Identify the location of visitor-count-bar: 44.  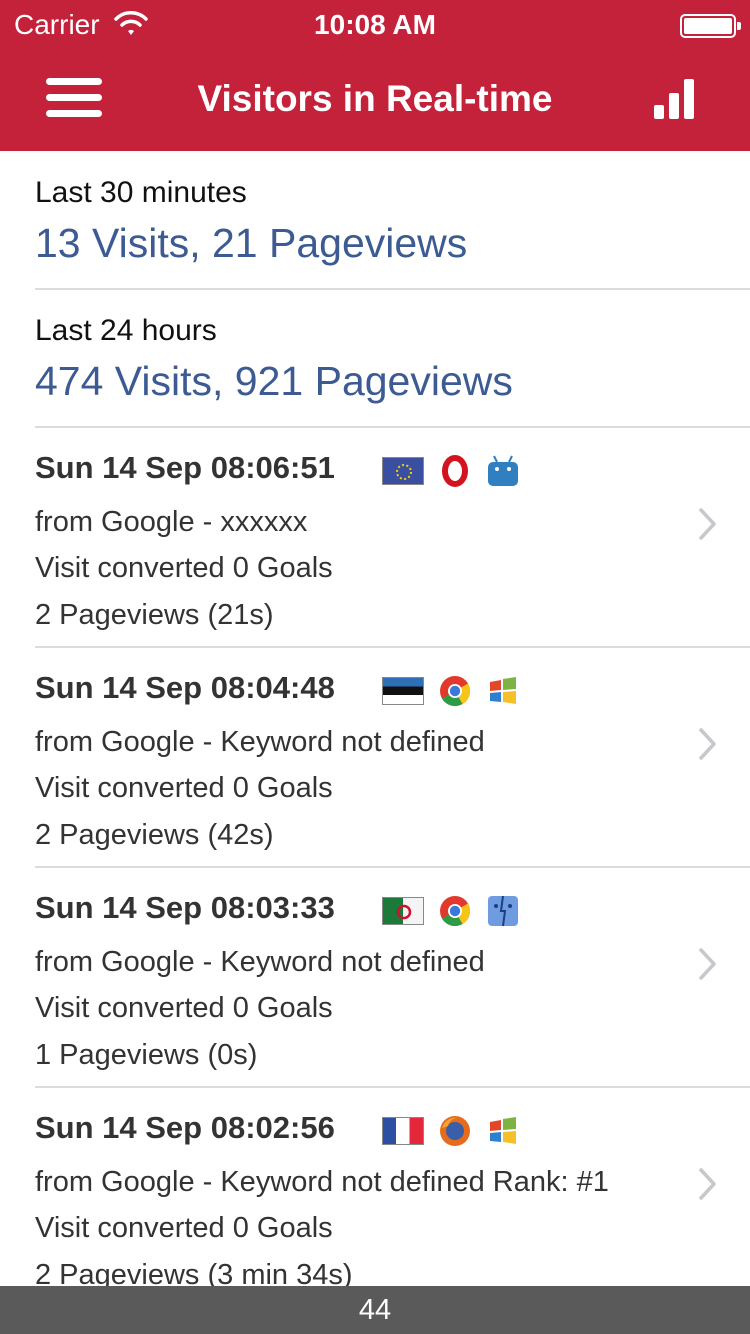
(375, 1310).